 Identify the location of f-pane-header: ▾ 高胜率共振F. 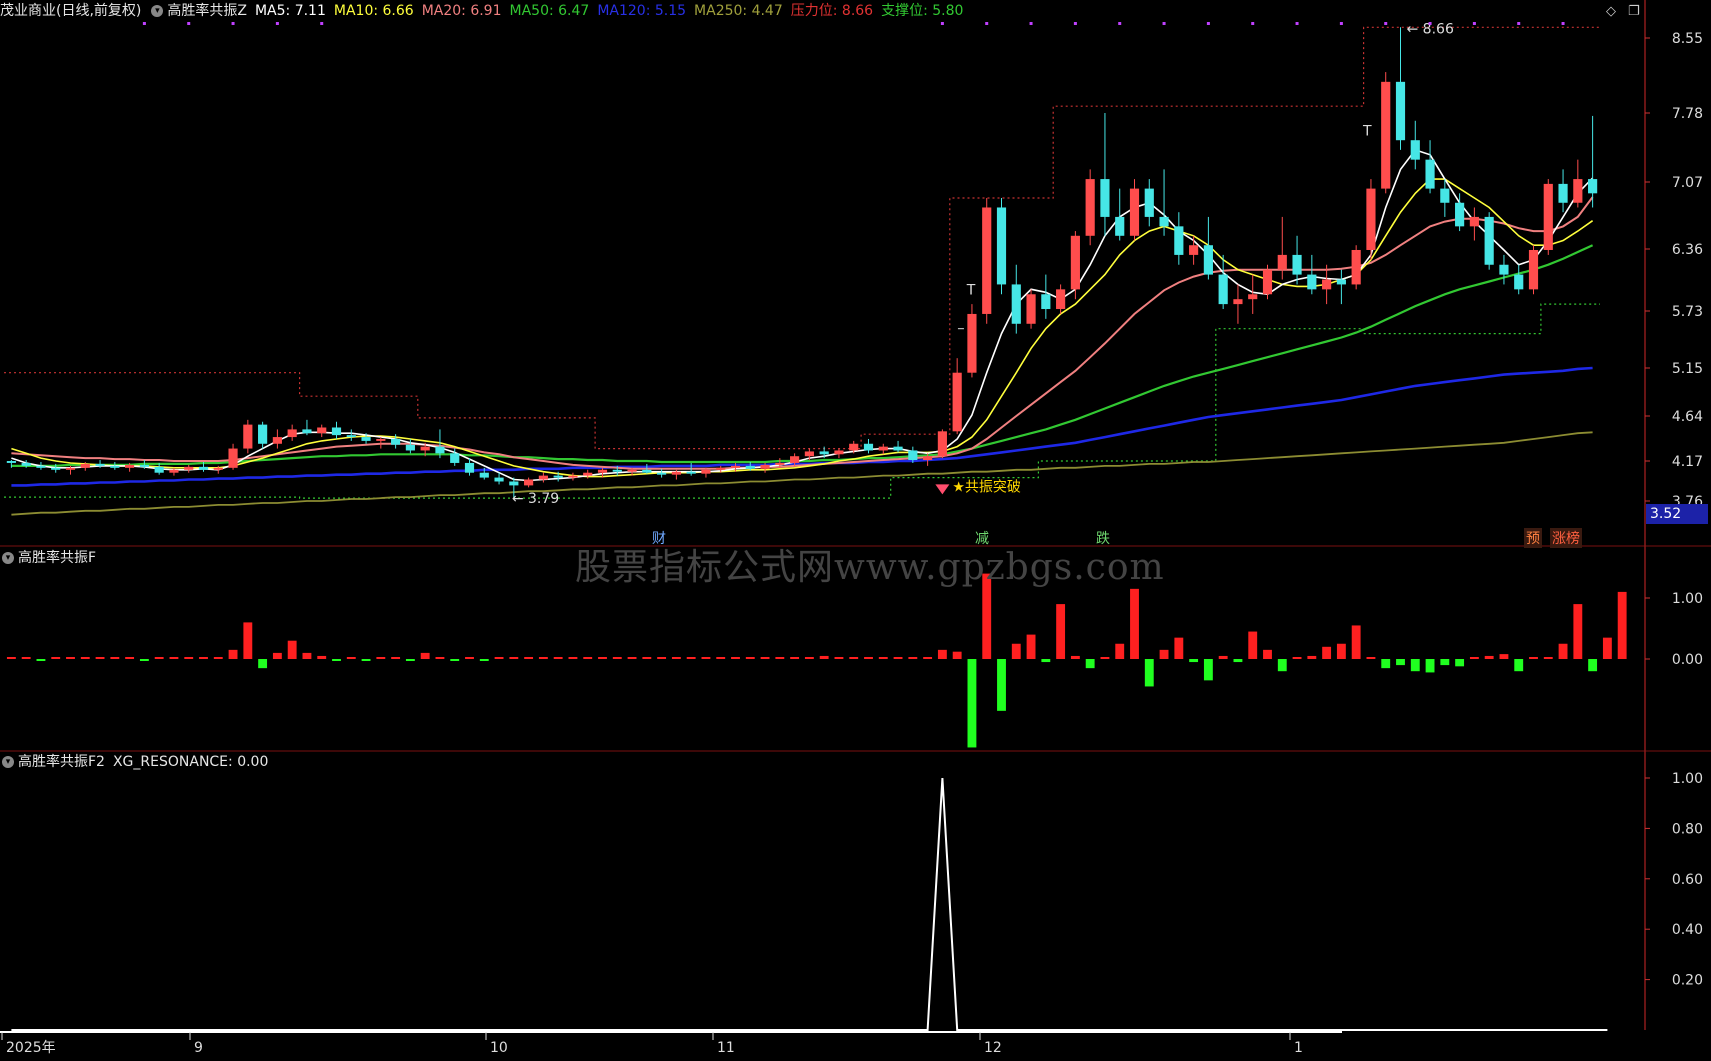
(52, 558).